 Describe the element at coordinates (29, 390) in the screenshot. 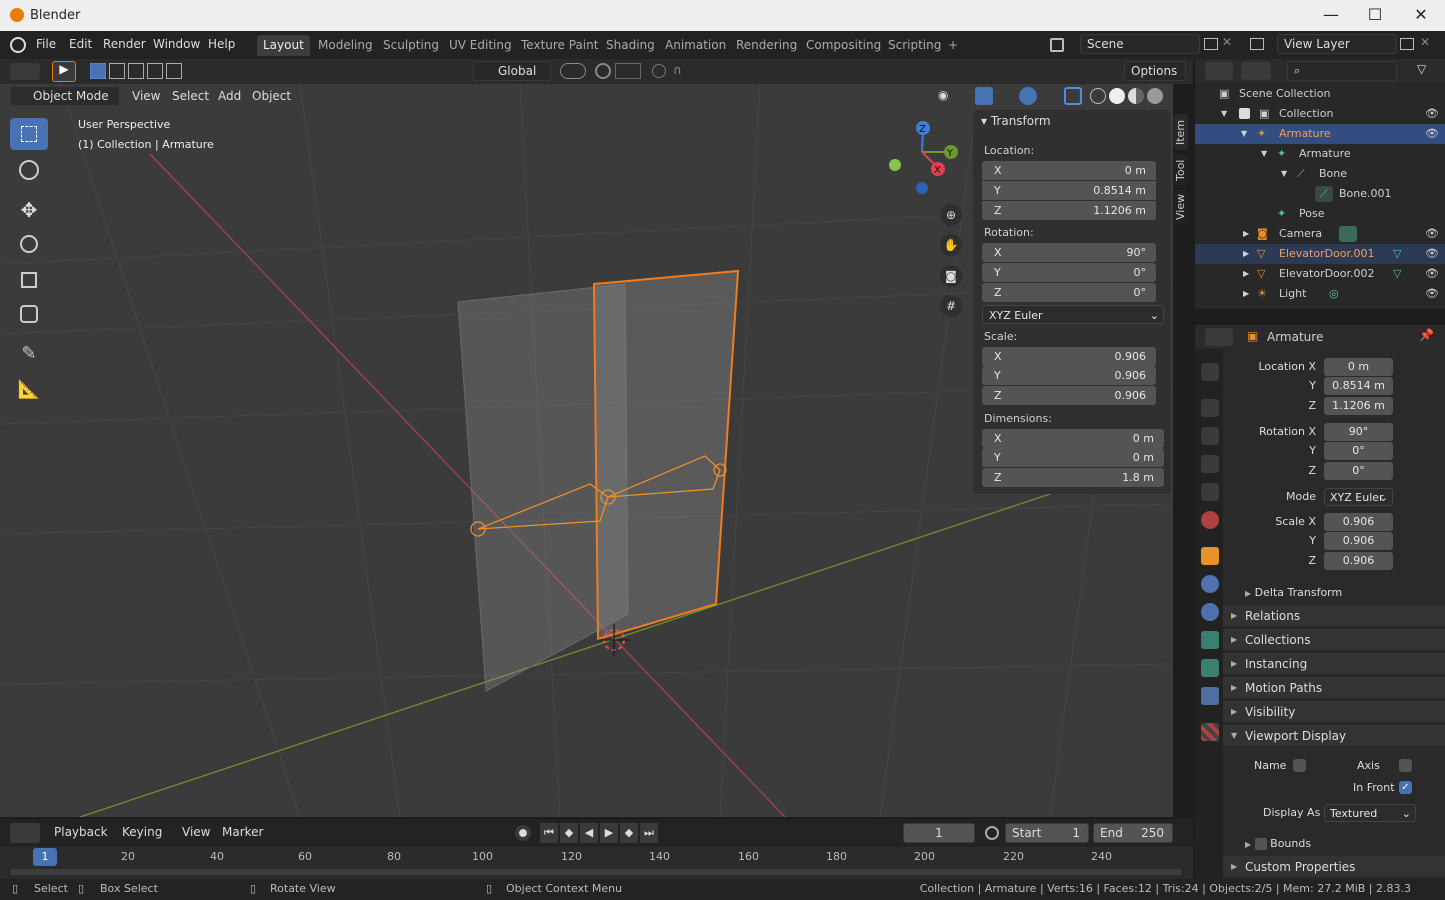

I see `measure-tool-icon: 📐` at that location.